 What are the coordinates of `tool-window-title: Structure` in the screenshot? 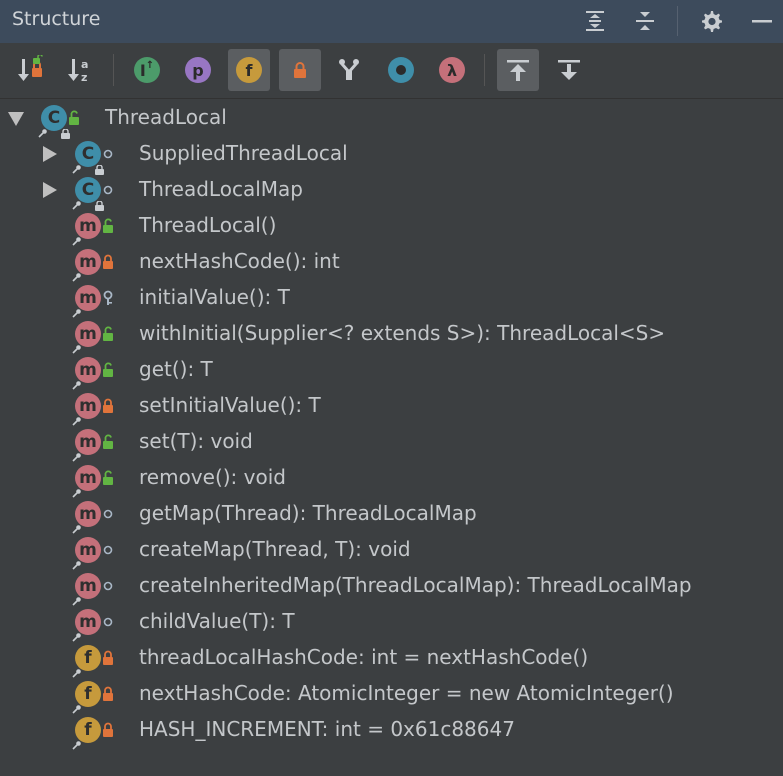 It's located at (56, 19).